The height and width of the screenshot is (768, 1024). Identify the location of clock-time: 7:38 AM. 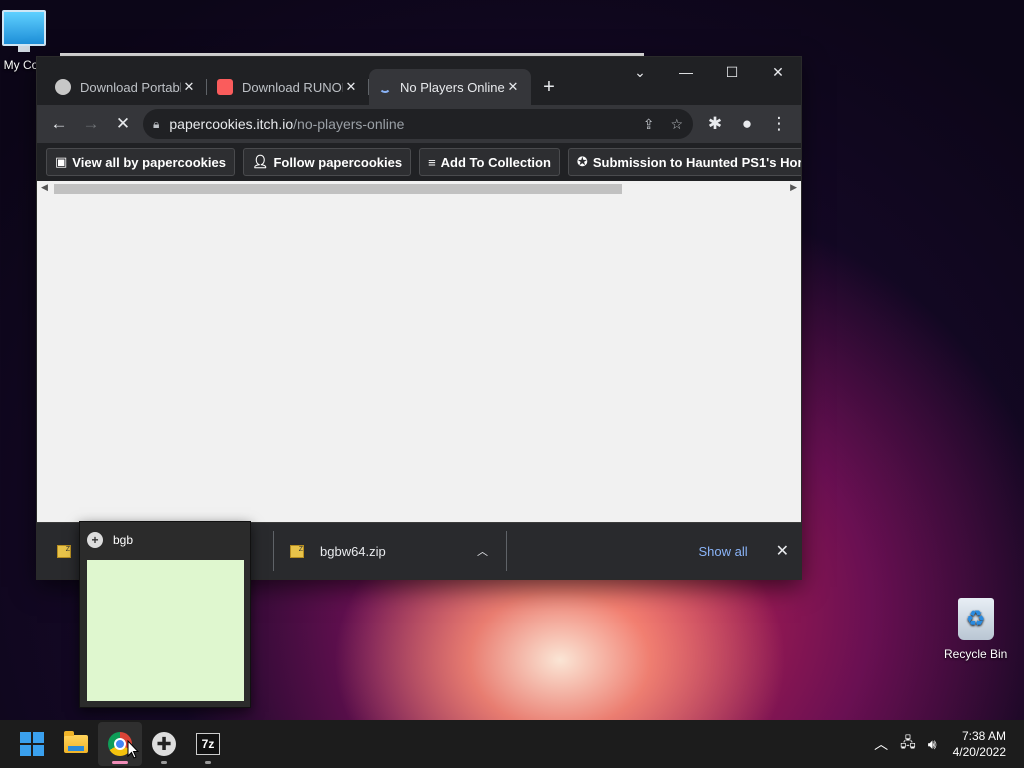
(983, 736).